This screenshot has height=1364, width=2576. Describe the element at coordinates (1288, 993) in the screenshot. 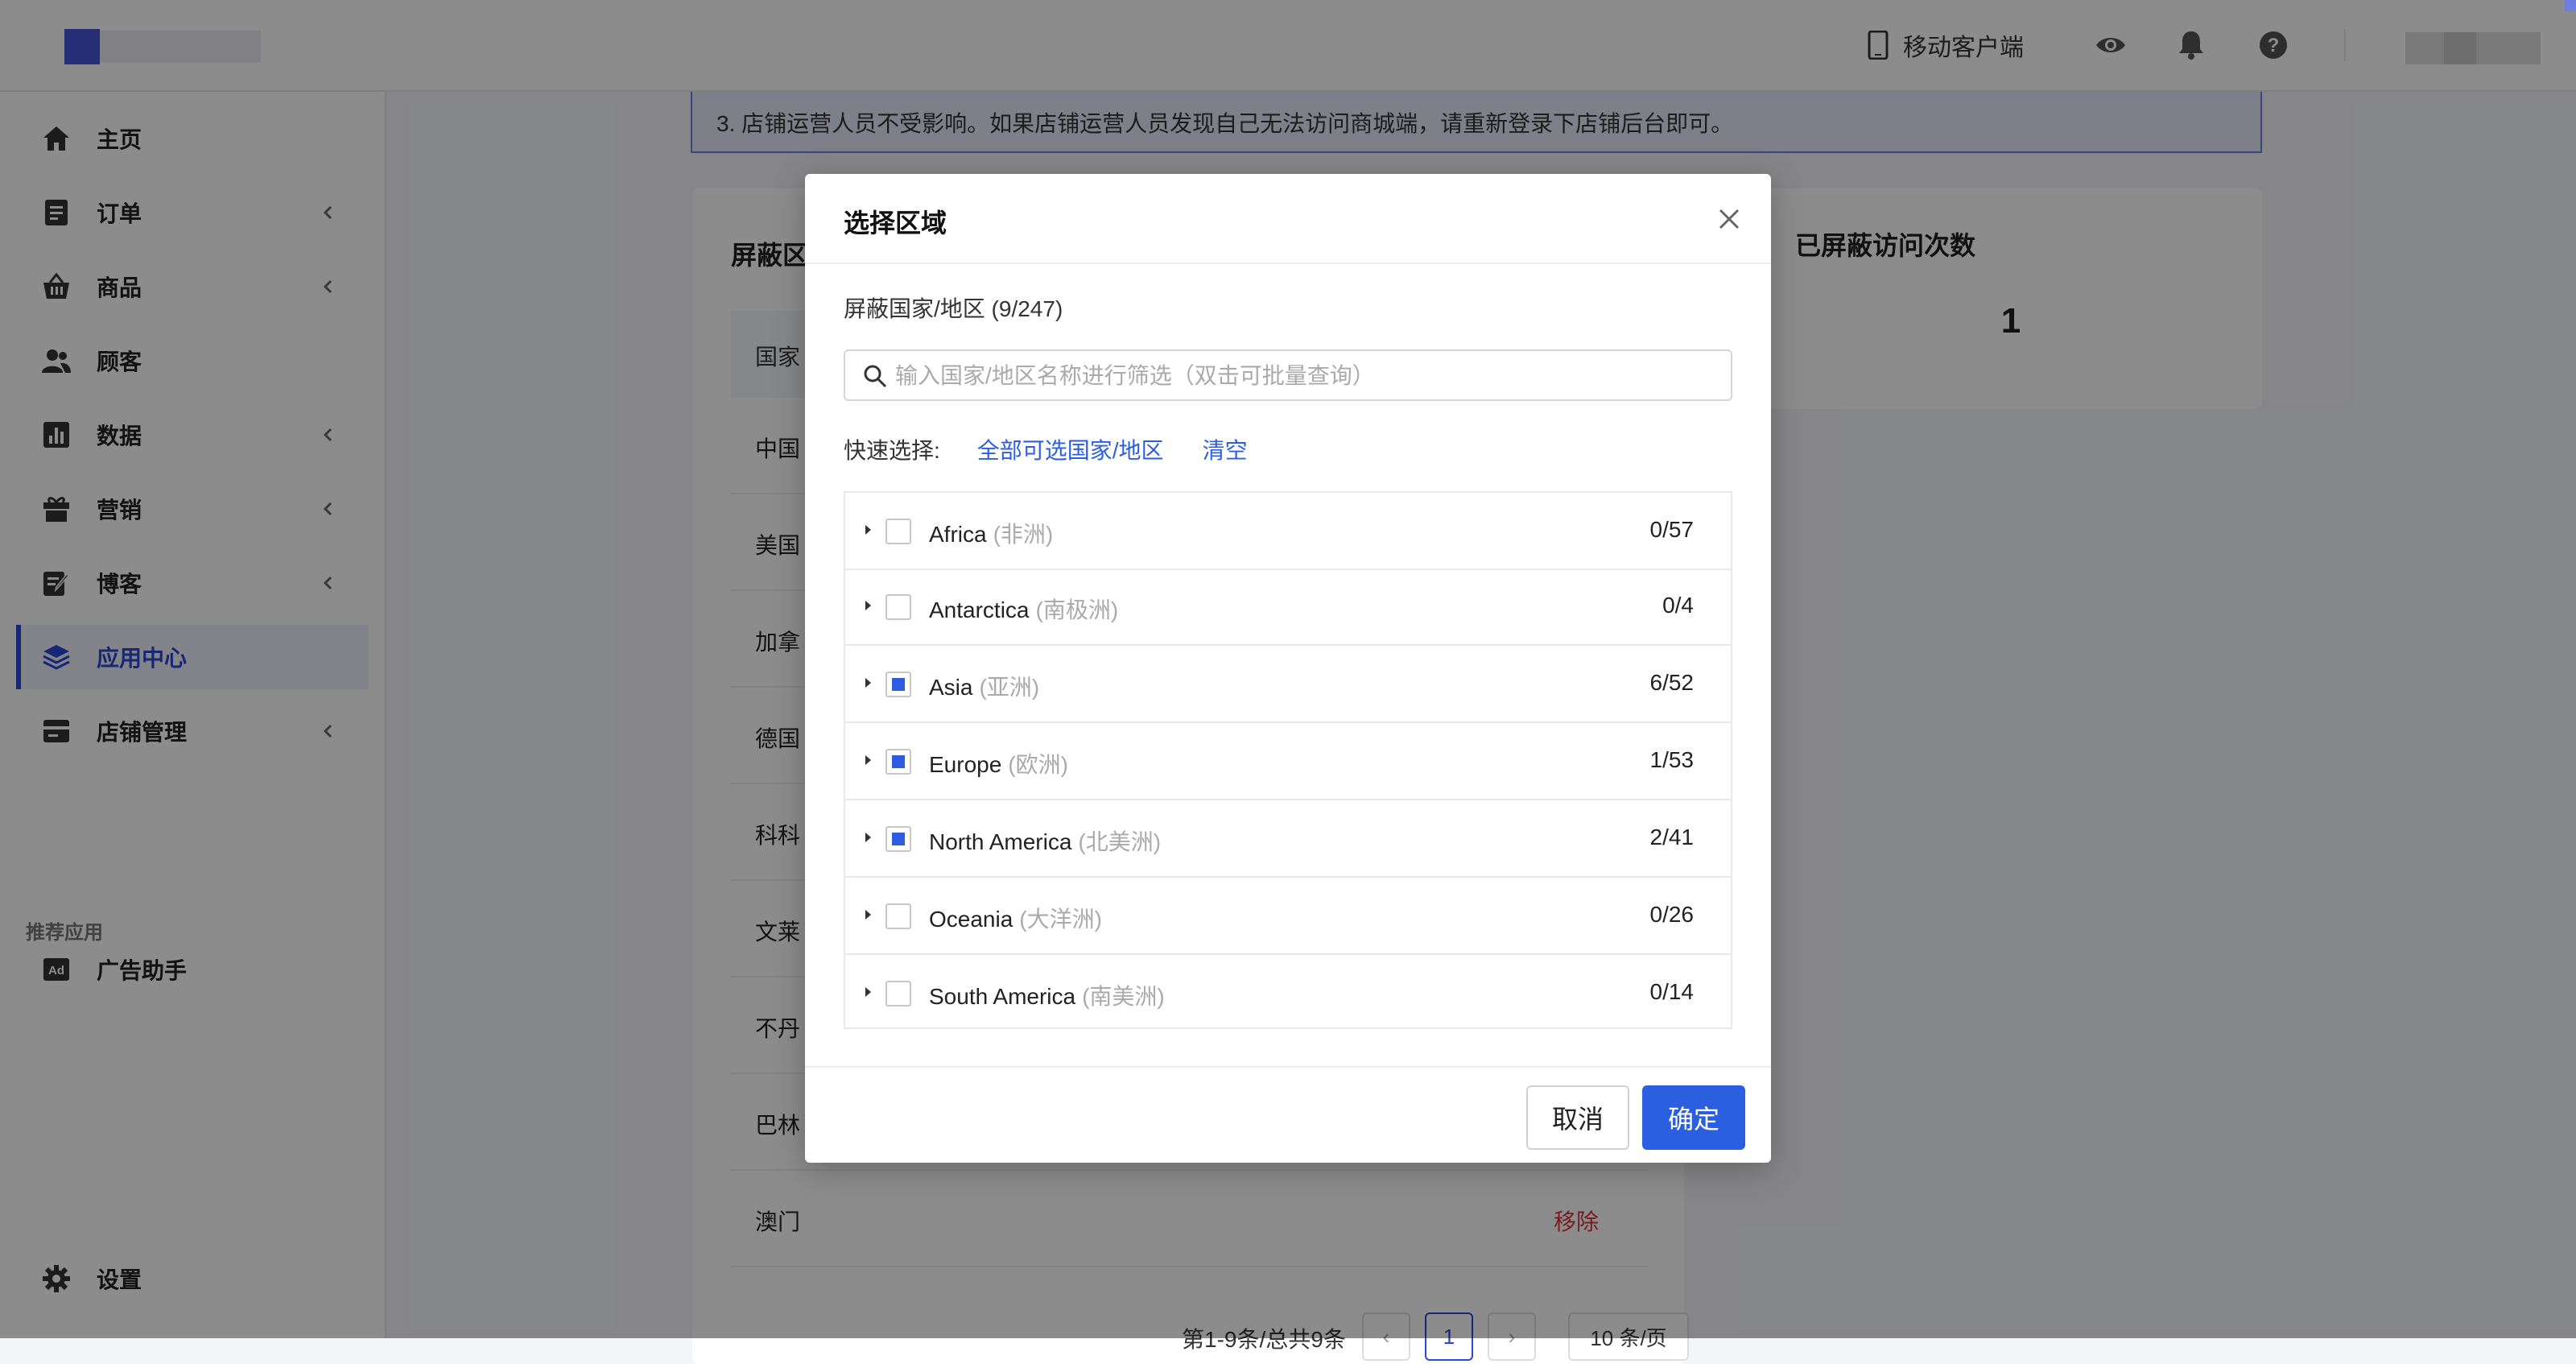

I see `region-row-south-america: South America (南美洲) 0/14` at that location.